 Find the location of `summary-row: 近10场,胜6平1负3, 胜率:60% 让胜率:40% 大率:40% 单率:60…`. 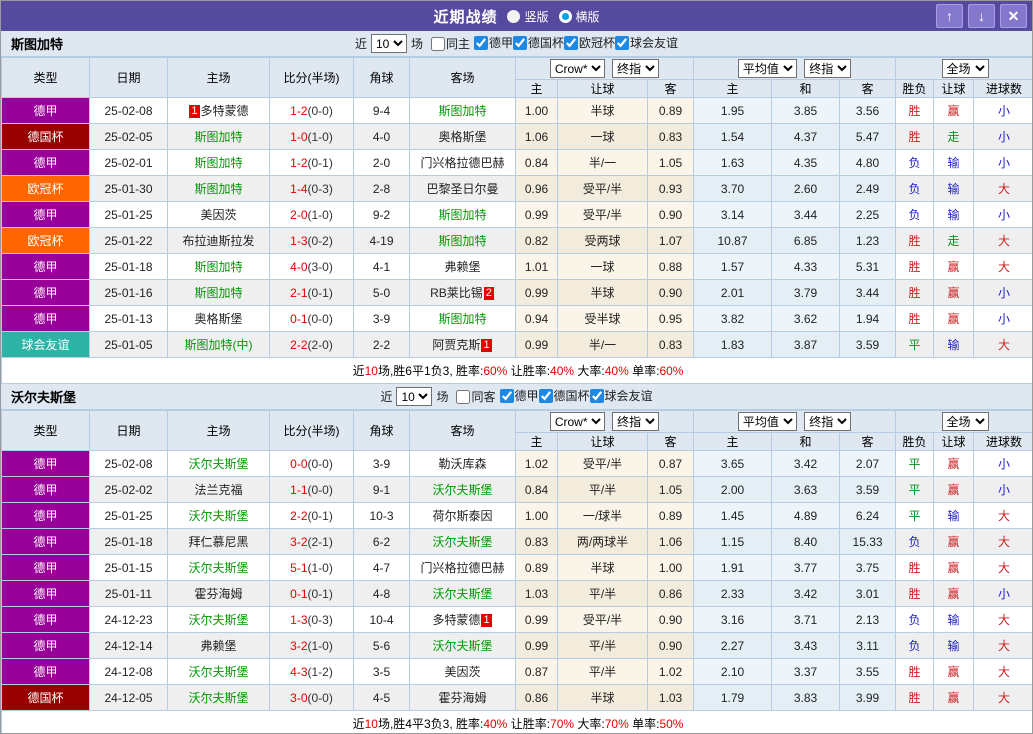

summary-row: 近10场,胜6平1负3, 胜率:60% 让胜率:40% 大率:40% 单率:60… is located at coordinates (516, 370).